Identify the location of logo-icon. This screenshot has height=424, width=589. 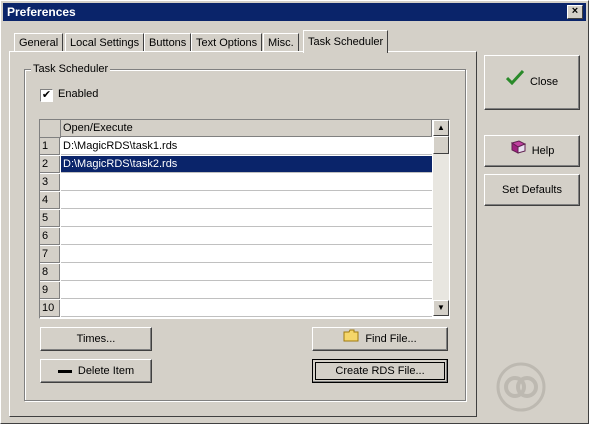
(521, 387).